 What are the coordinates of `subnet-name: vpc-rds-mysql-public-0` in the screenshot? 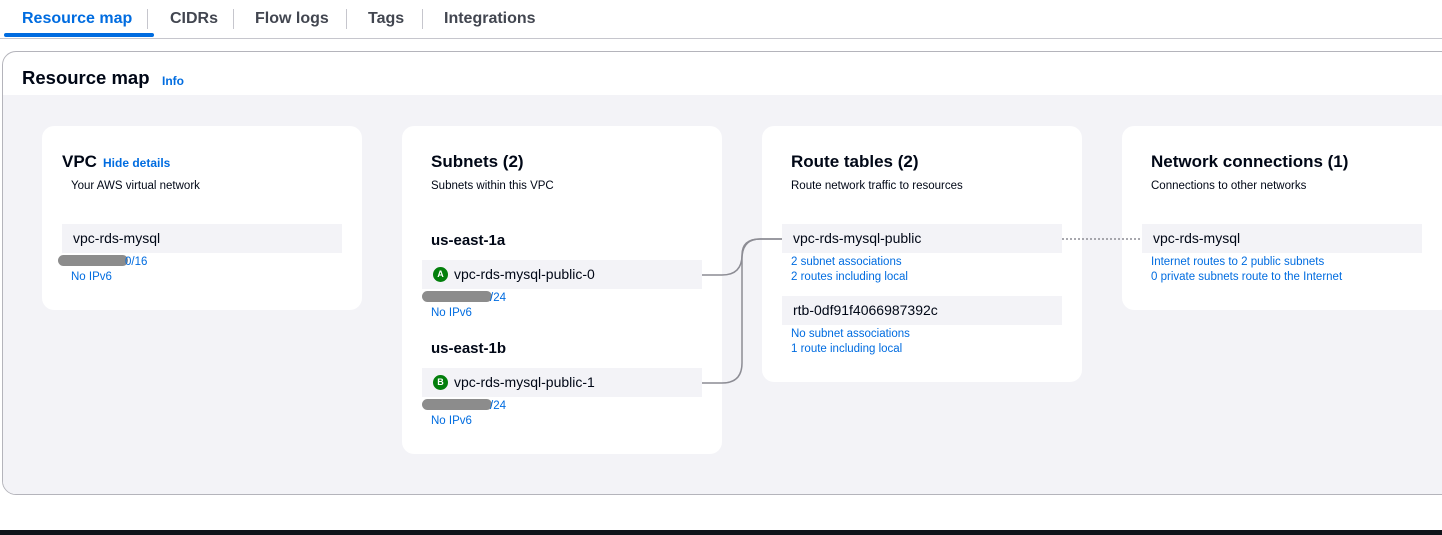 It's located at (524, 274).